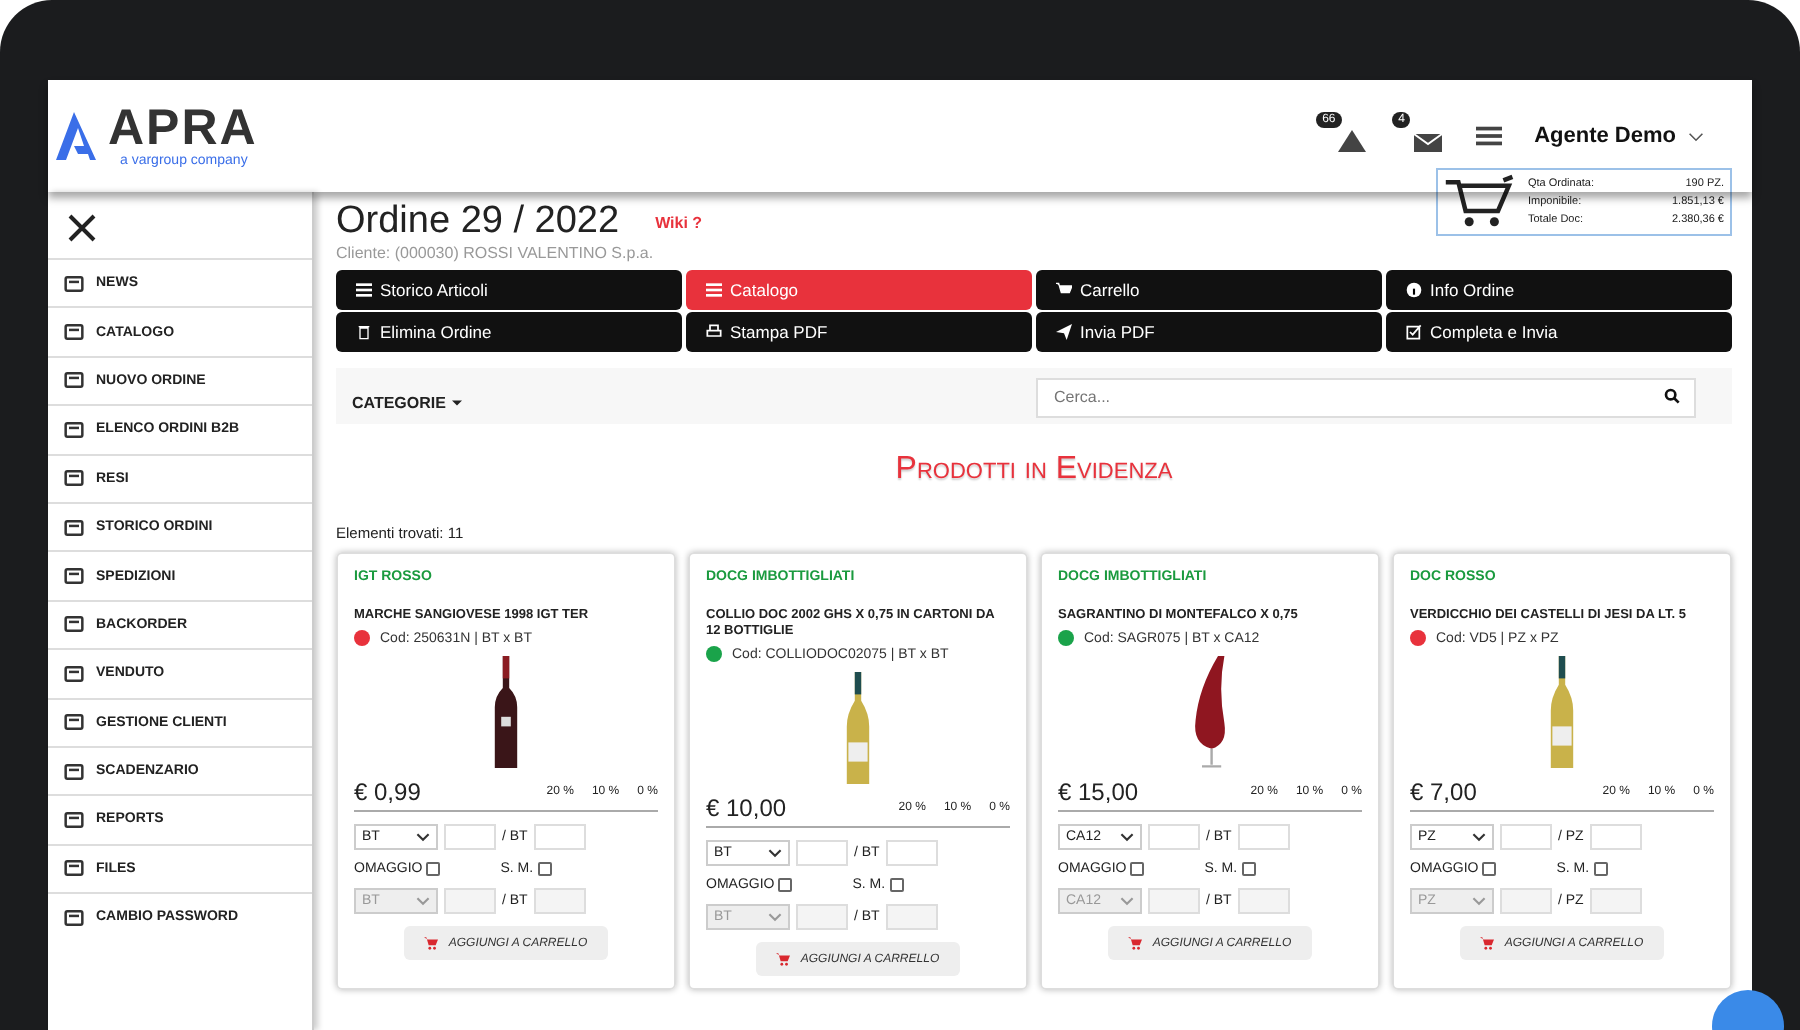 This screenshot has height=1030, width=1800. I want to click on printer-icon, so click(714, 332).